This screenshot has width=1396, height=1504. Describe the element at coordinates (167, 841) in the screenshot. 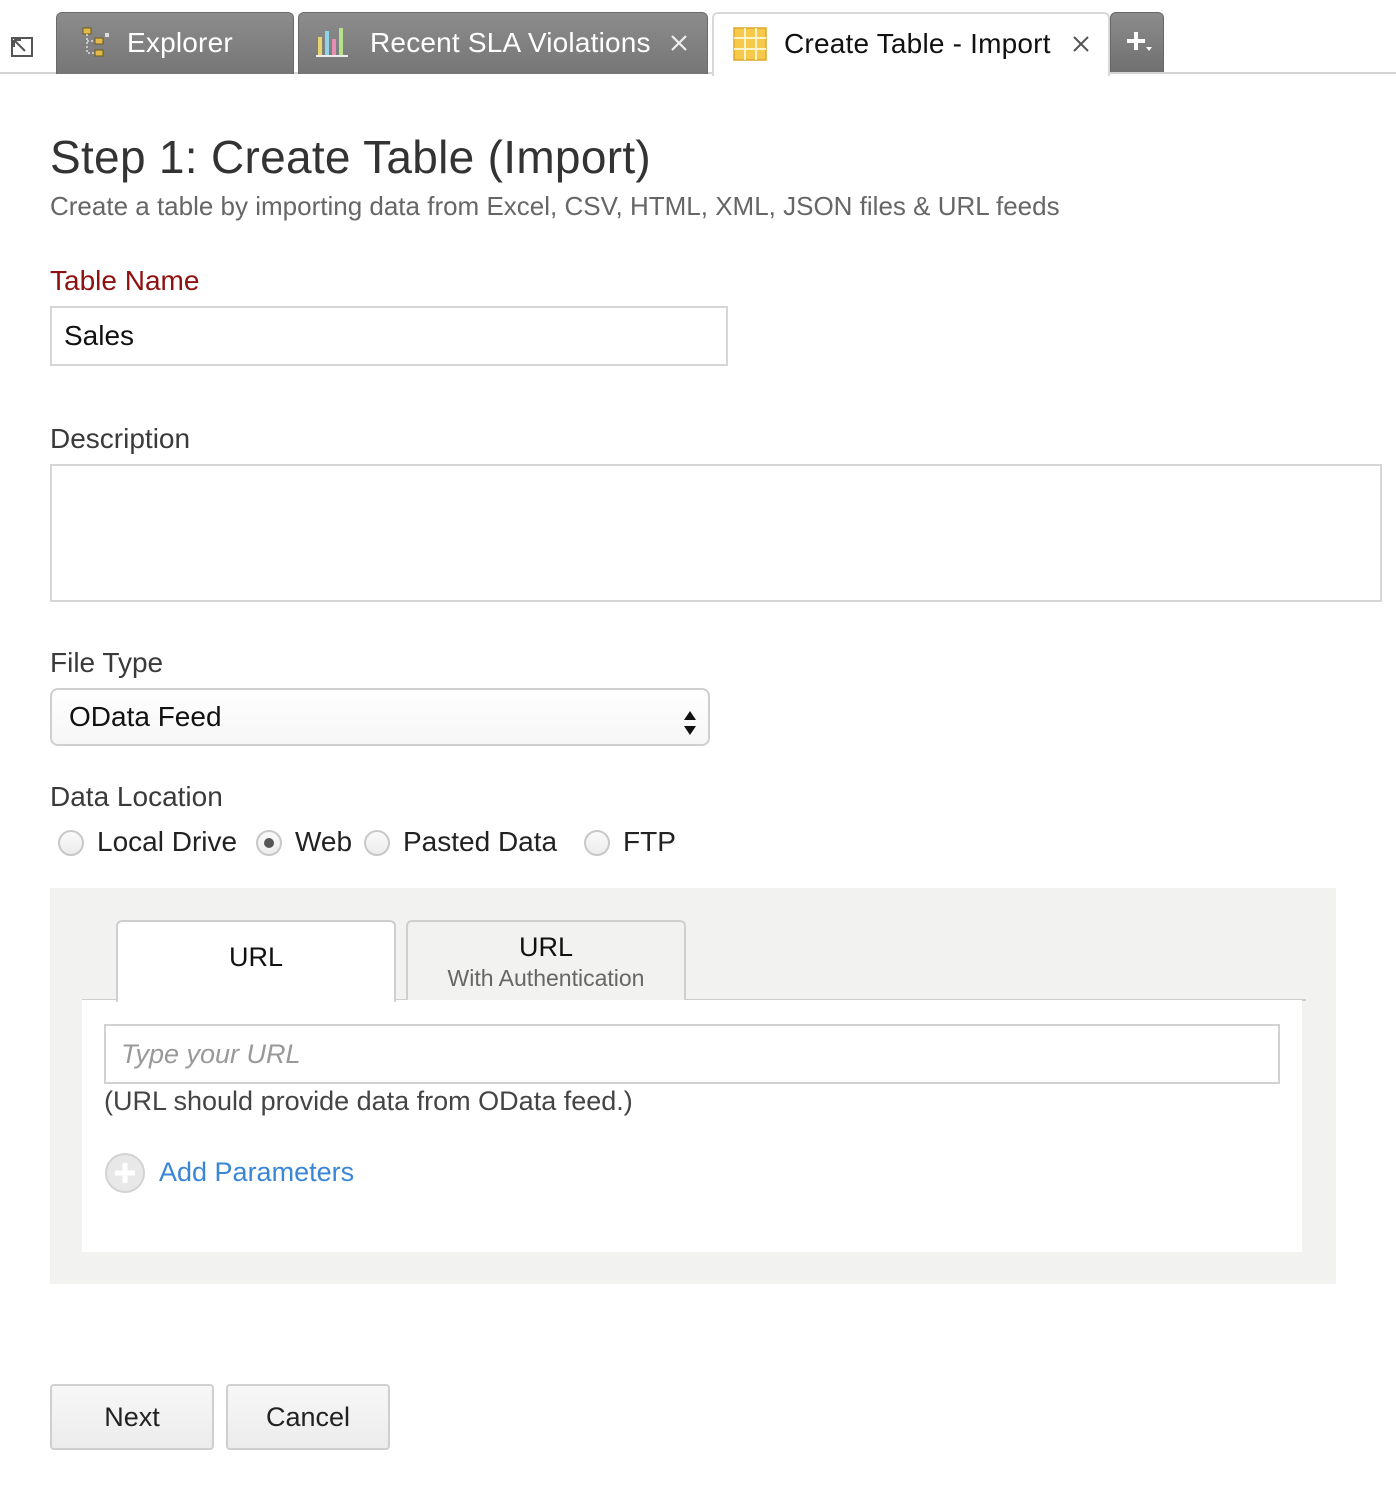

I see `radio-label-local-drive: Local Drive` at that location.